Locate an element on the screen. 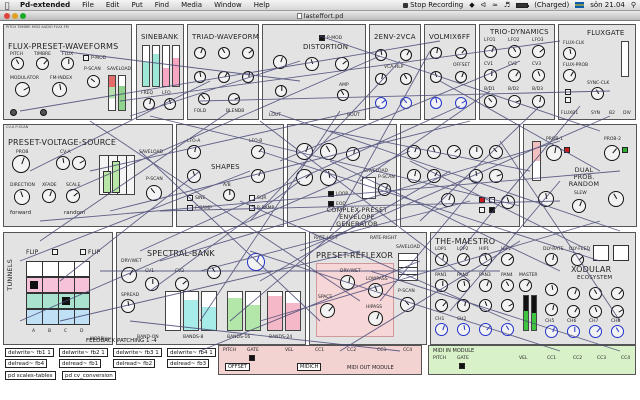 The image size is (640, 400). midi-channel-box: MIDICH is located at coordinates (309, 367).